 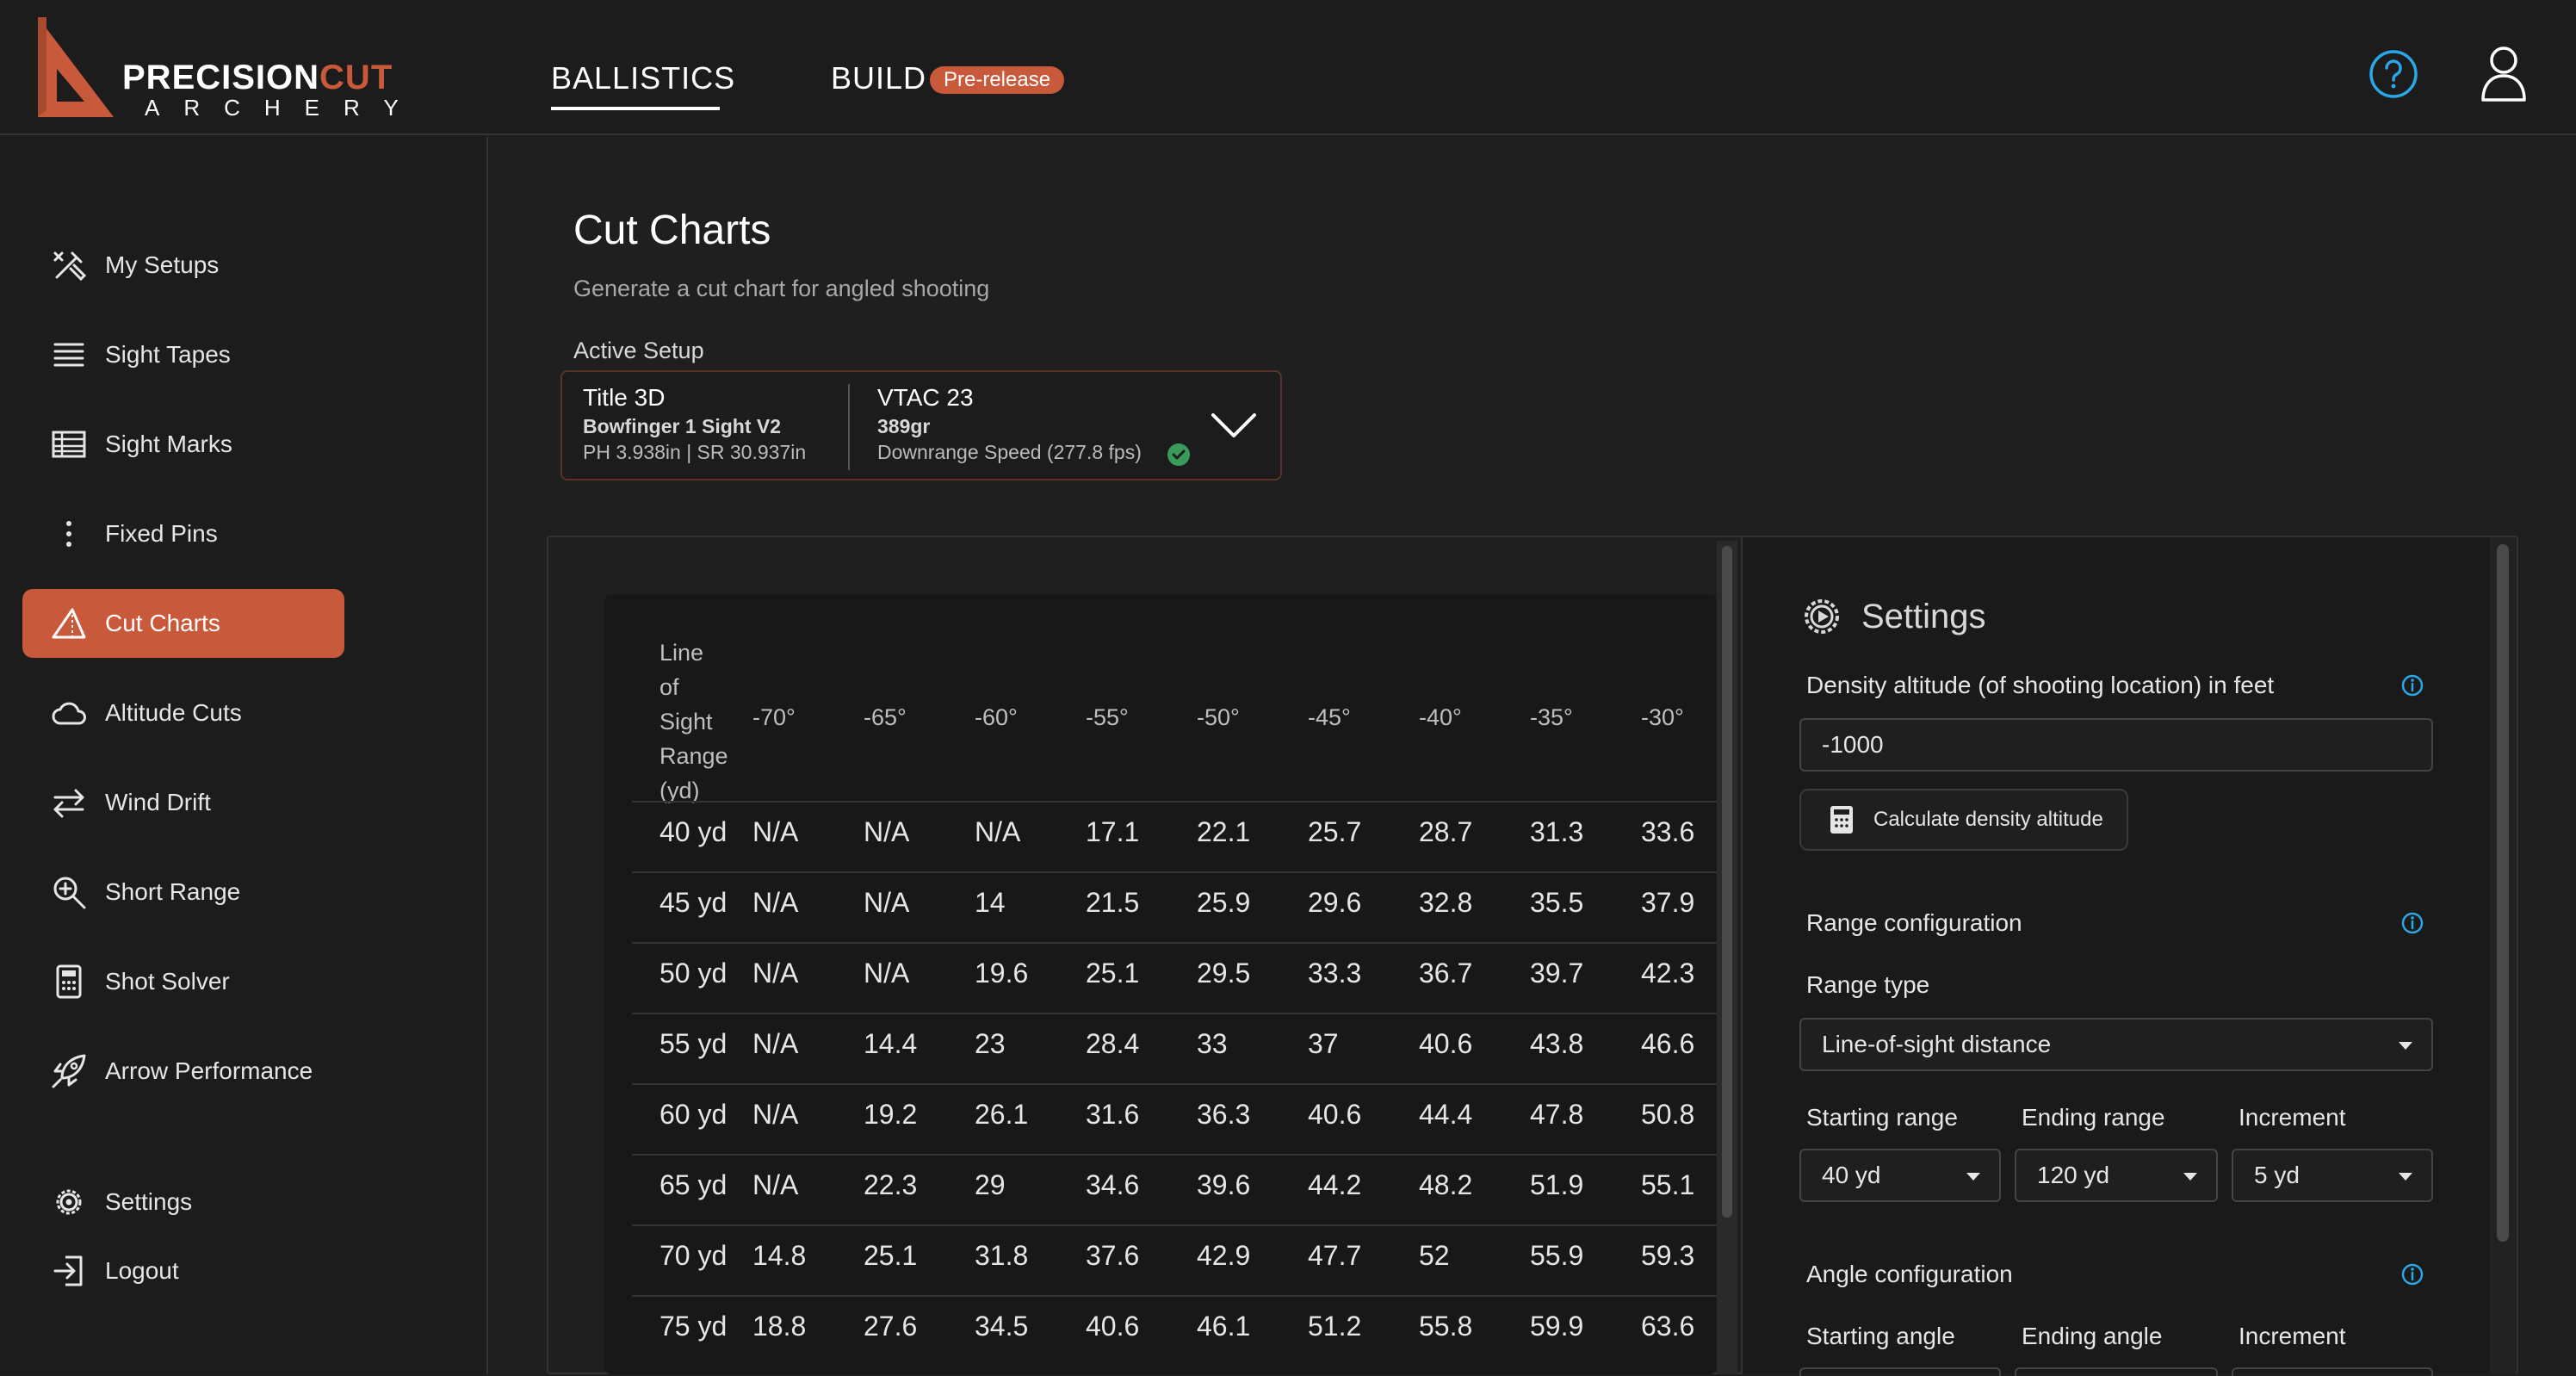 I want to click on ending-range-select: 120 yd, so click(x=2116, y=1175).